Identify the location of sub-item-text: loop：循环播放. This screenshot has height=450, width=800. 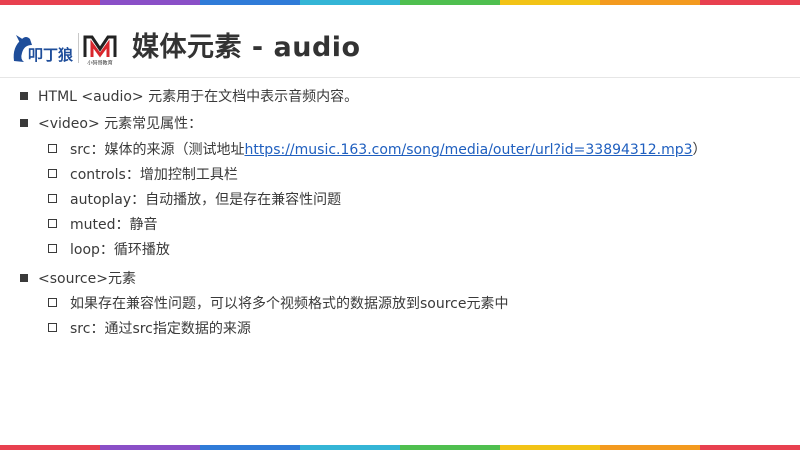
(120, 250).